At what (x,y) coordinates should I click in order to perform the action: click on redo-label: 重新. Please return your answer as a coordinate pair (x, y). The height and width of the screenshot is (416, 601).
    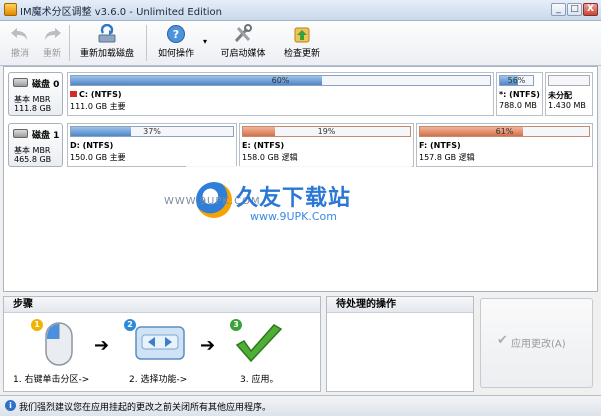
    Looking at the image, I should click on (51, 54).